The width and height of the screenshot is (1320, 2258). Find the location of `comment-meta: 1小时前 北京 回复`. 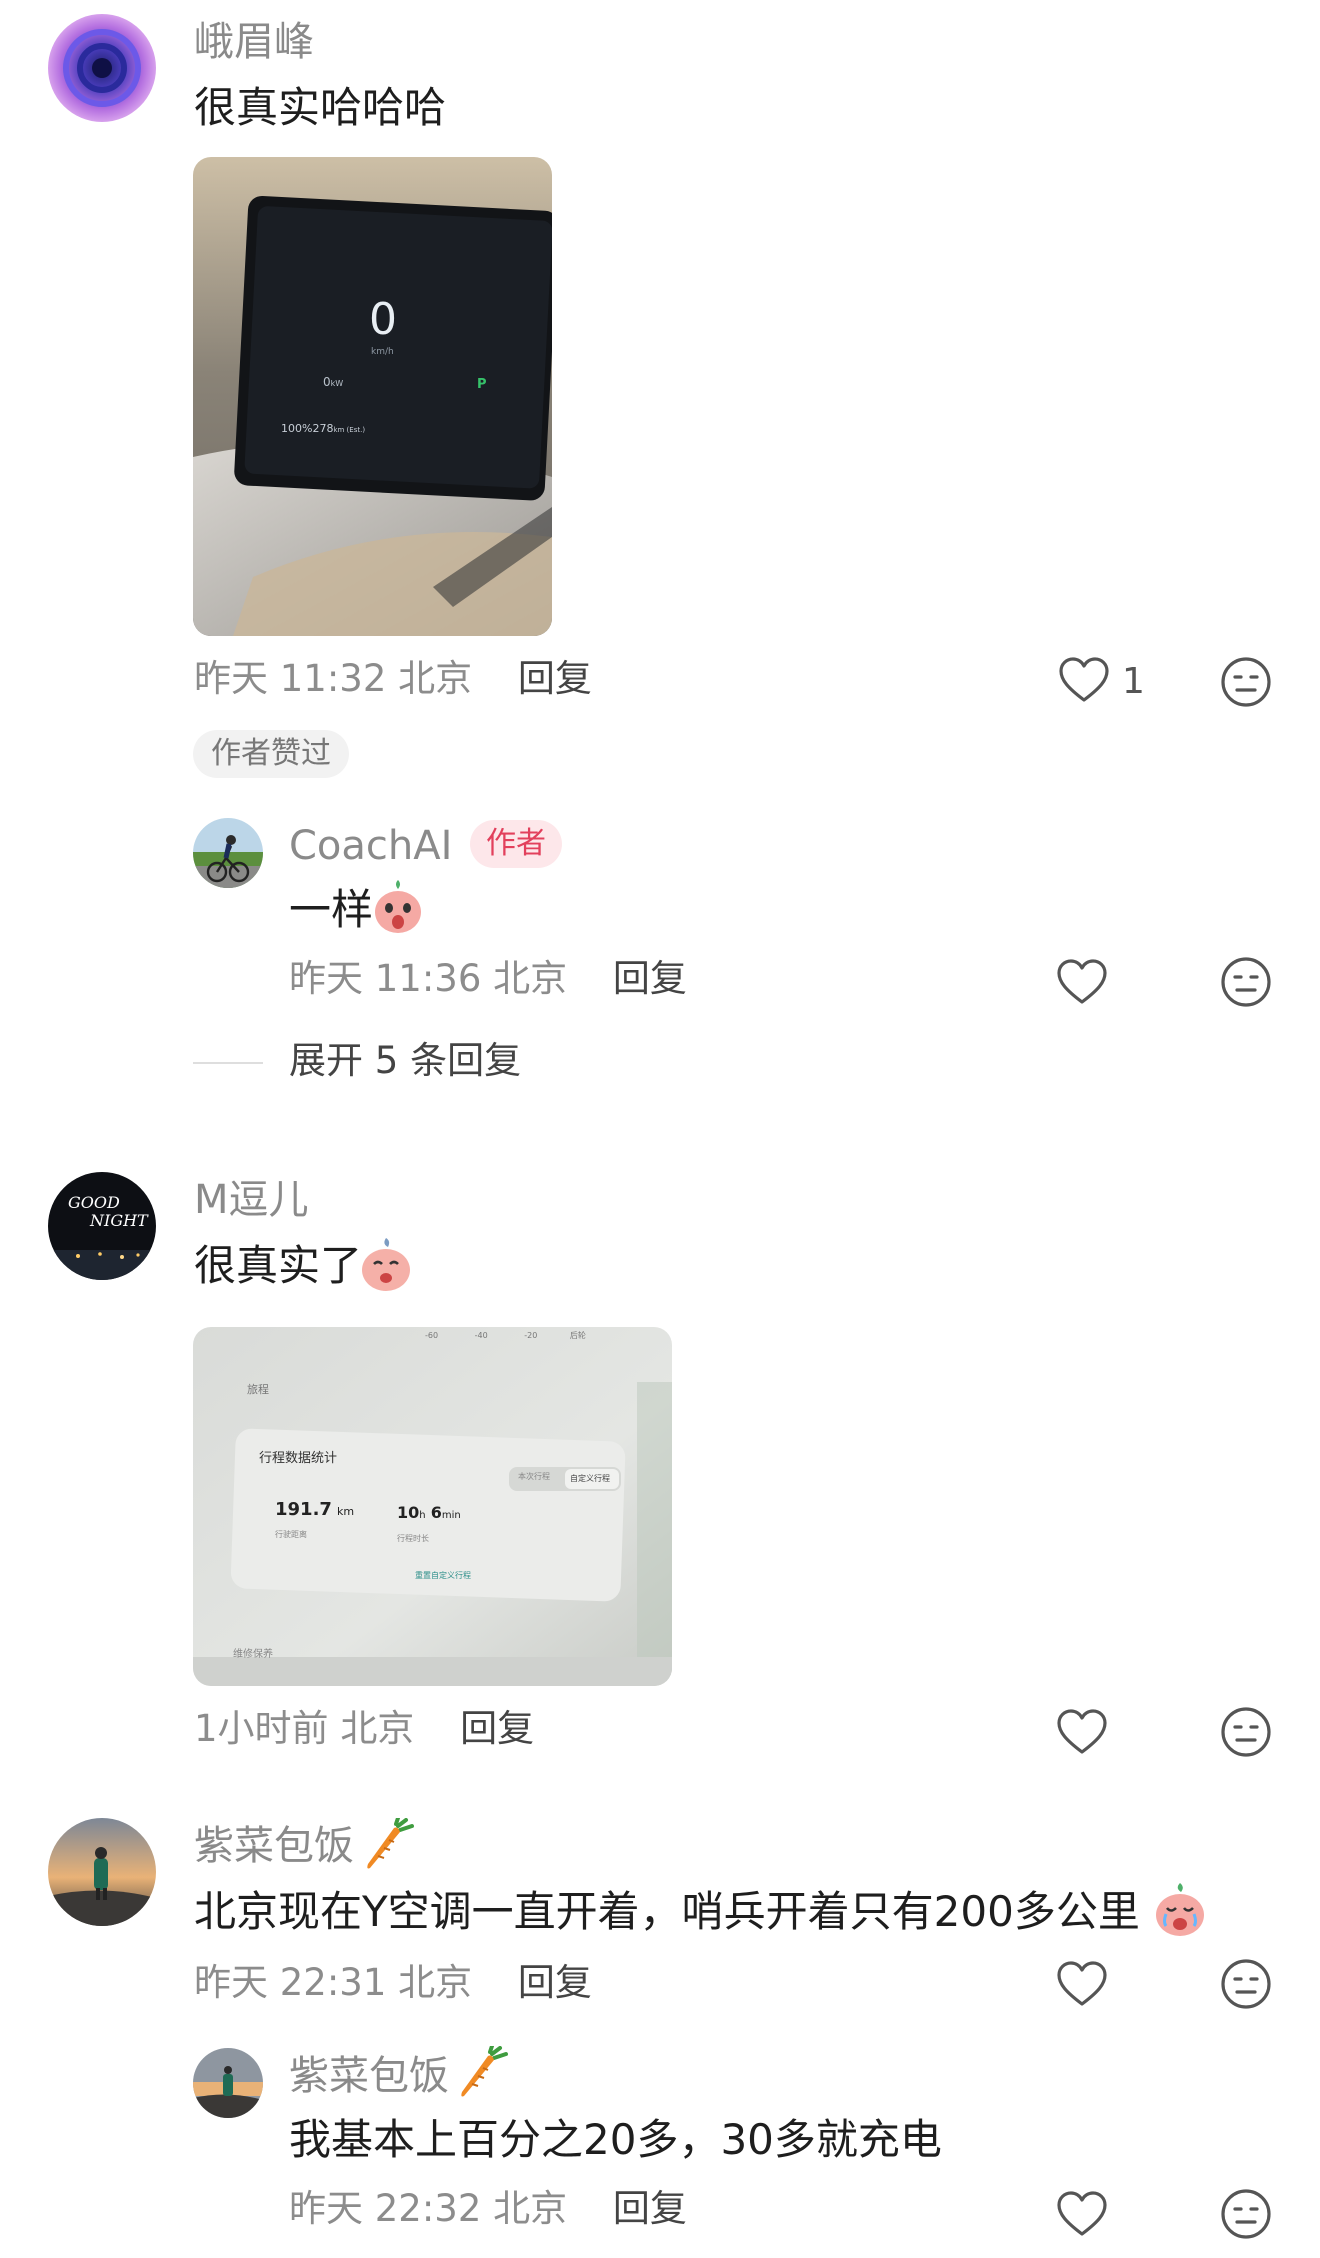

comment-meta: 1小时前 北京 回复 is located at coordinates (364, 1729).